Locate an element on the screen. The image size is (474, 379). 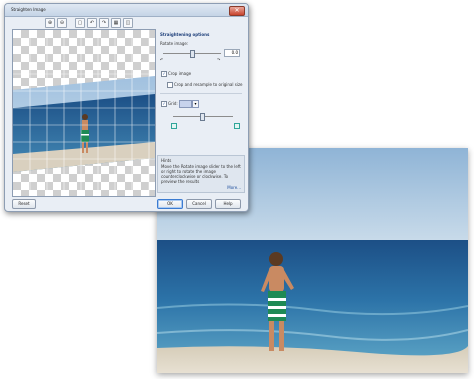
grid-large-icon is located at coordinates (237, 126).